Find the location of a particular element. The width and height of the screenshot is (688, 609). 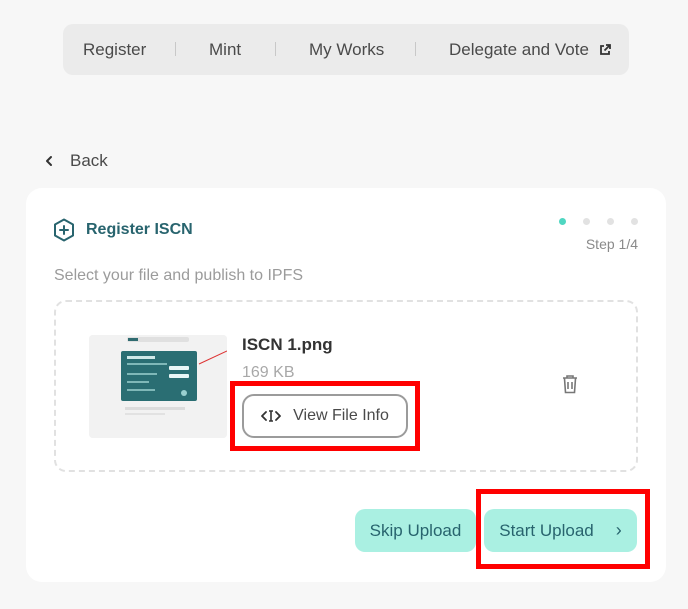

nav-delegate-vote: Delegate and Vote is located at coordinates (530, 49).